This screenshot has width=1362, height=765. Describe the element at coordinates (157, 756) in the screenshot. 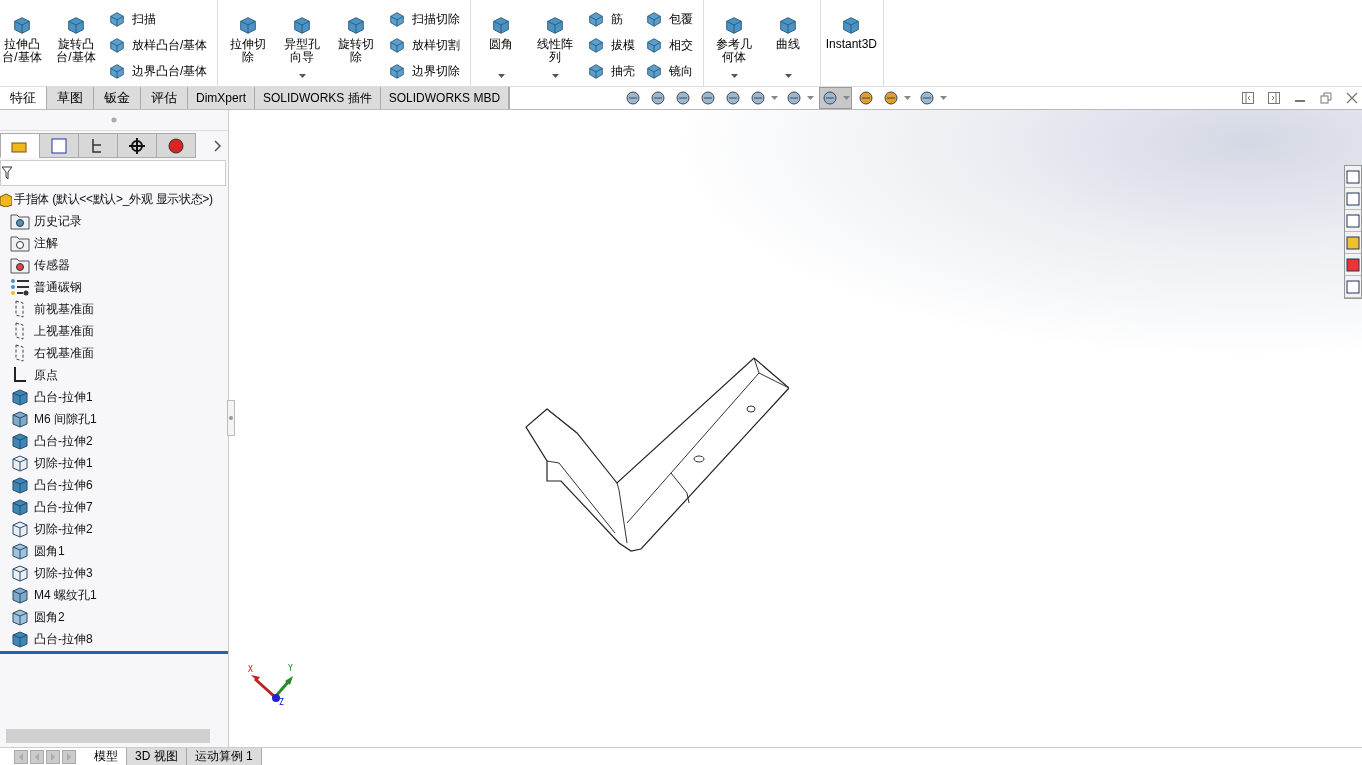

I see `view-tab: 3D 视图` at that location.